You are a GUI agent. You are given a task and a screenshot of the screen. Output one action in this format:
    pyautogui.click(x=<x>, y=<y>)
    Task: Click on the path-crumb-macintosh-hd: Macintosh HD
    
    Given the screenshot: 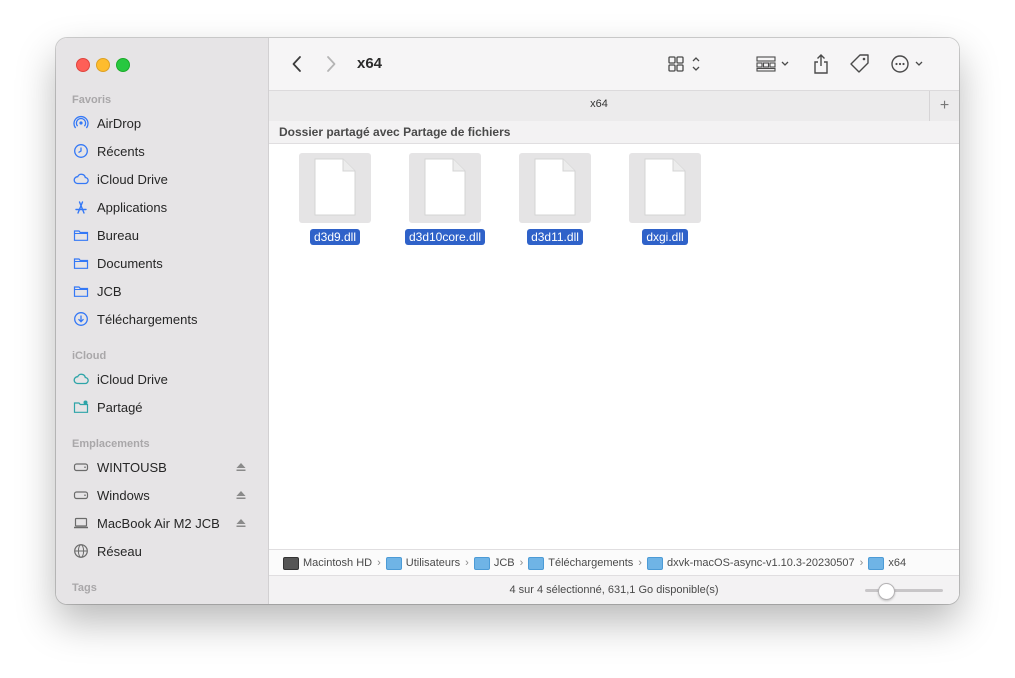 What is the action you would take?
    pyautogui.click(x=328, y=563)
    